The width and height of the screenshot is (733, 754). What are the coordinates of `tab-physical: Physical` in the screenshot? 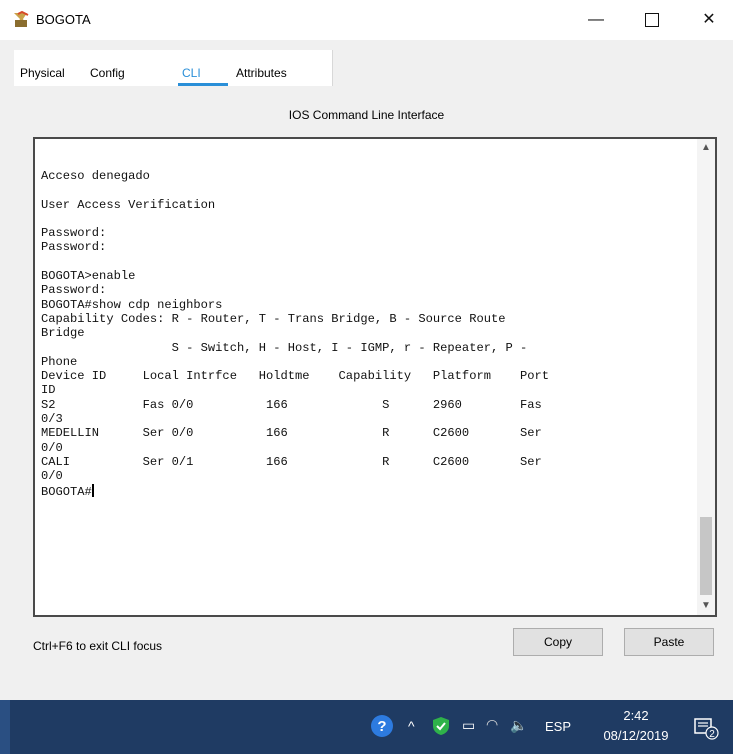 It's located at (42, 73).